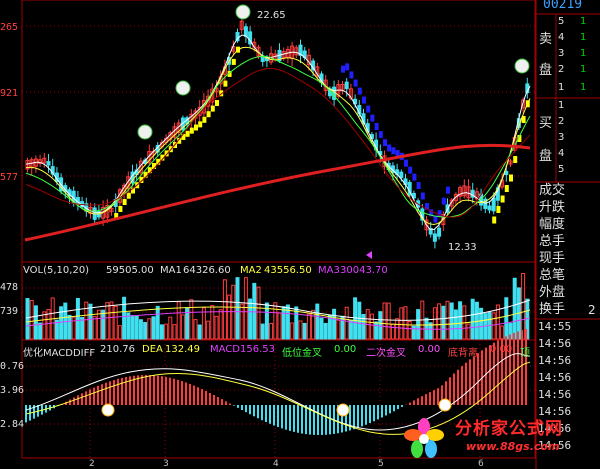  Describe the element at coordinates (555, 360) in the screenshot. I see `tick-time: 14:56` at that location.